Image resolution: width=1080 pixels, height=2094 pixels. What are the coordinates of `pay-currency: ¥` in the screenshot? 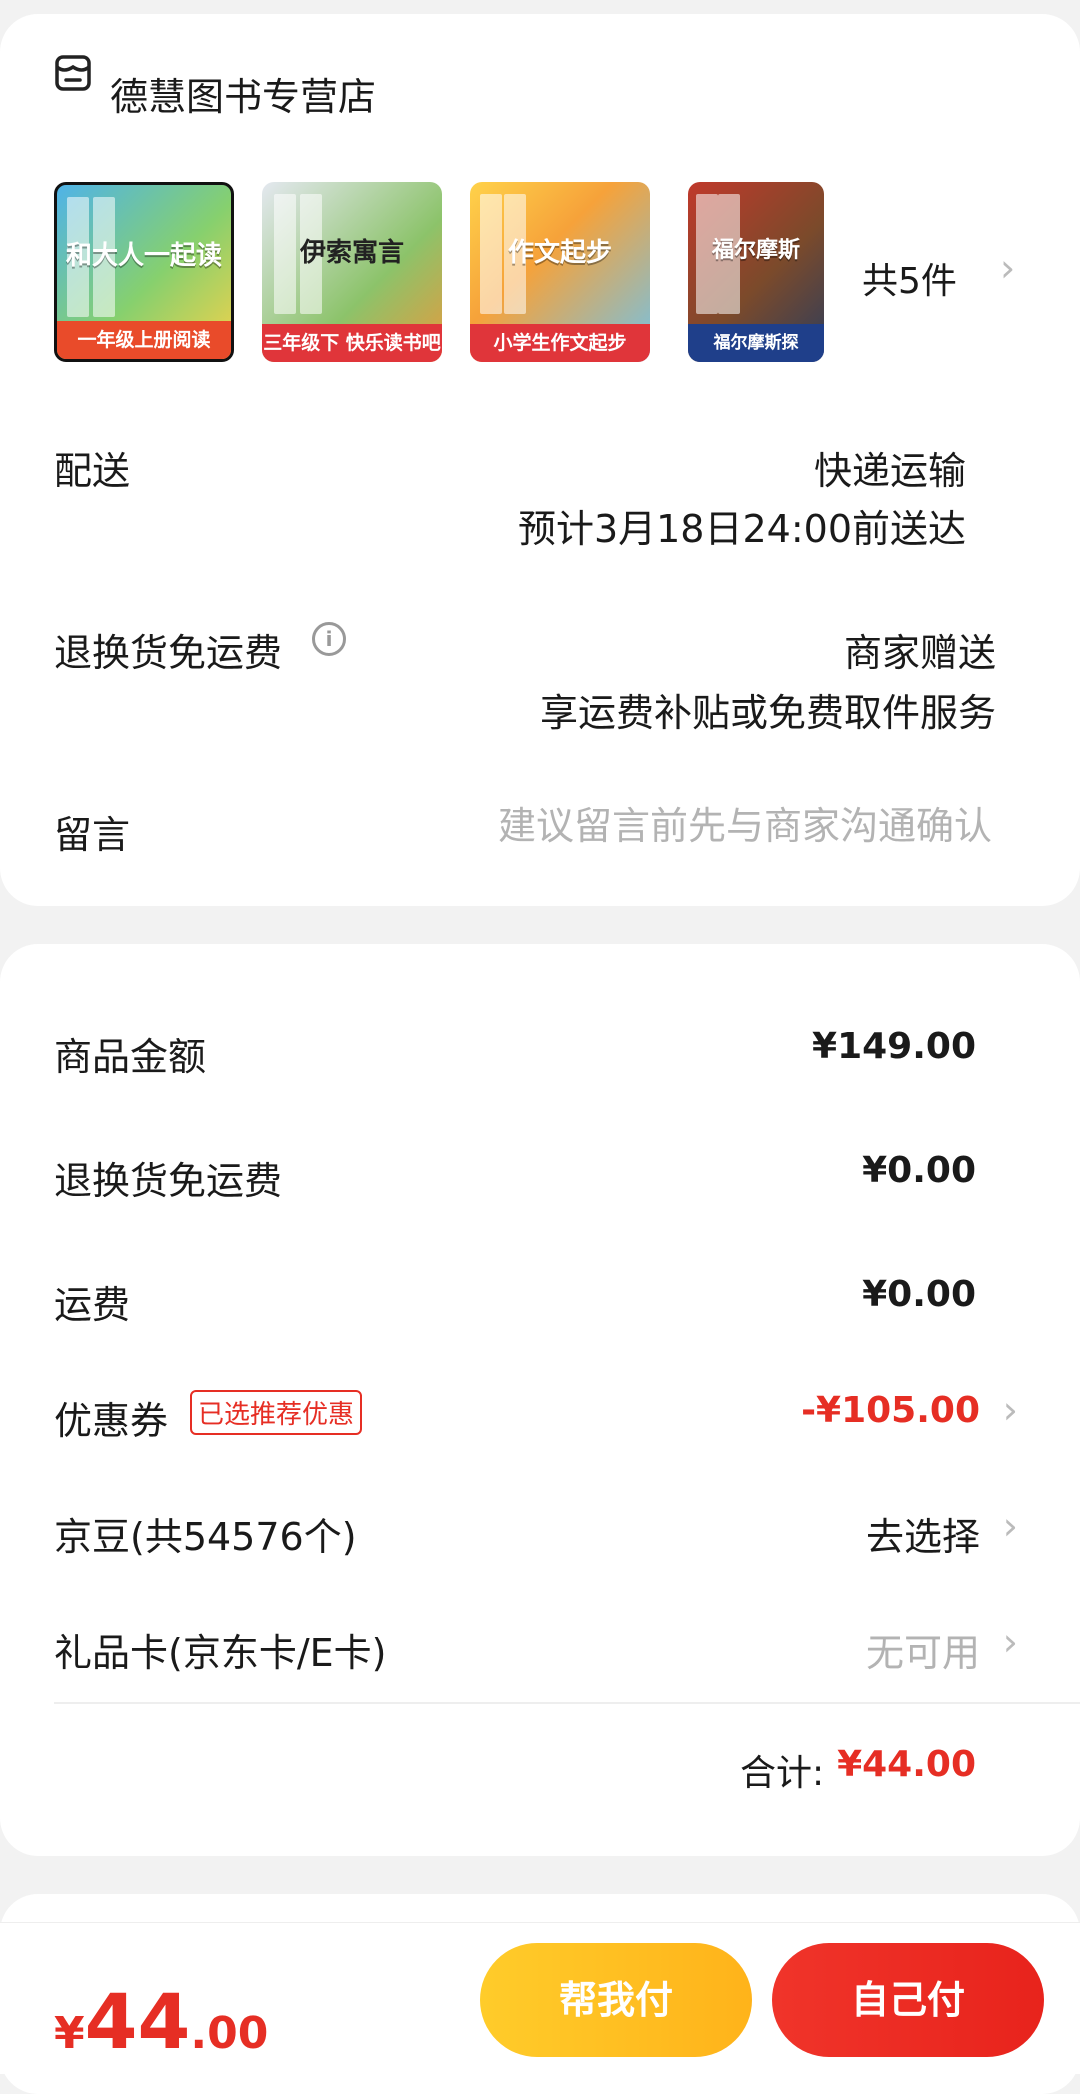 It's located at (69, 2033).